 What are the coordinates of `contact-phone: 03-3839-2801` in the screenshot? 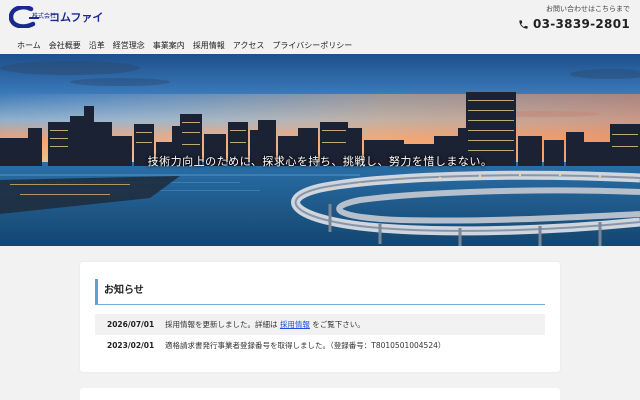 It's located at (574, 24).